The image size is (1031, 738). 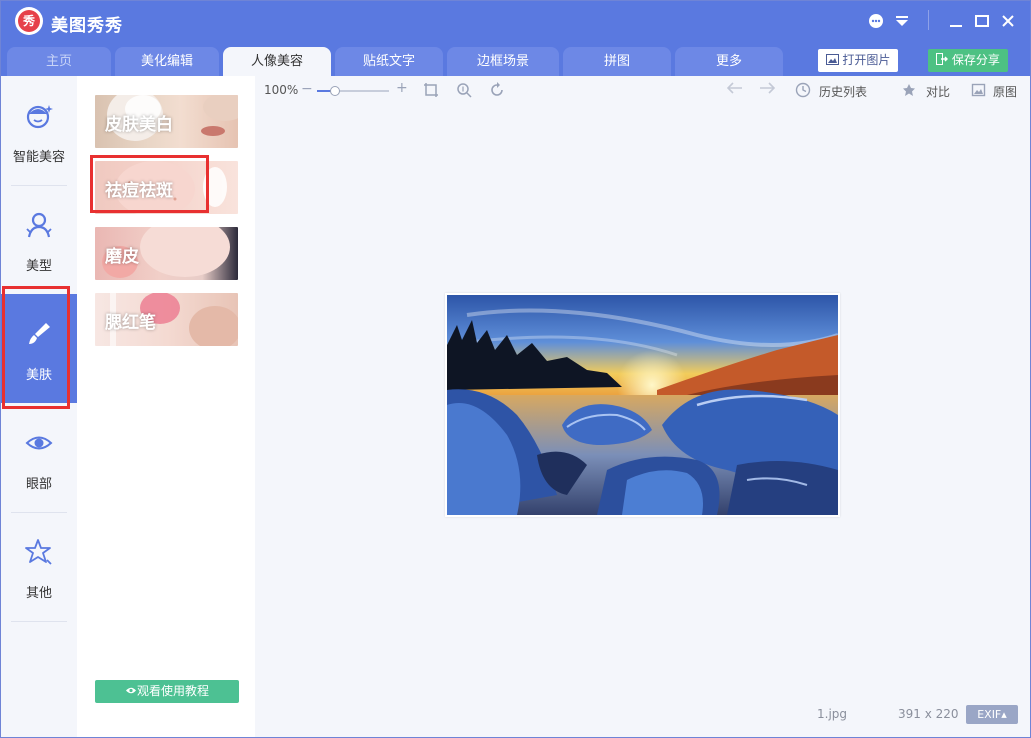 I want to click on main-tab-bar: 主页 美化编辑 人像美容 贴纸文字 边框场景 拼图 更多 打开图片 保存分享, so click(x=515, y=59).